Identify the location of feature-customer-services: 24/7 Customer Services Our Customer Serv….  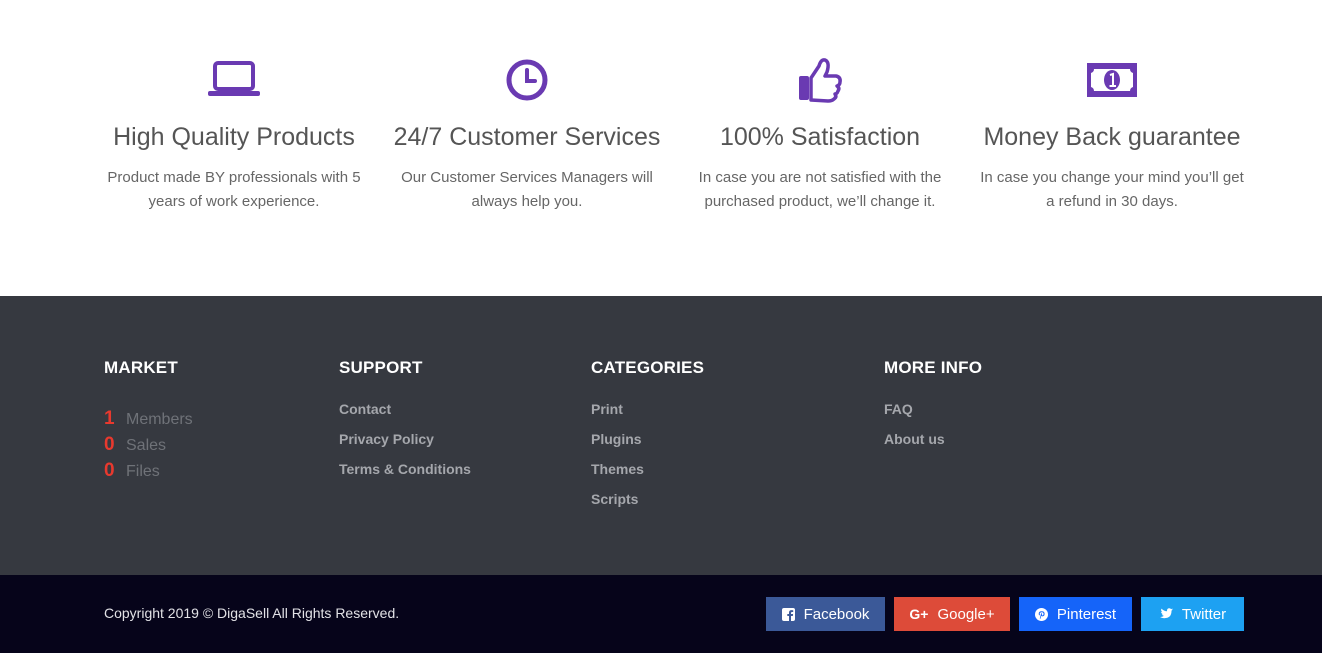
(527, 134).